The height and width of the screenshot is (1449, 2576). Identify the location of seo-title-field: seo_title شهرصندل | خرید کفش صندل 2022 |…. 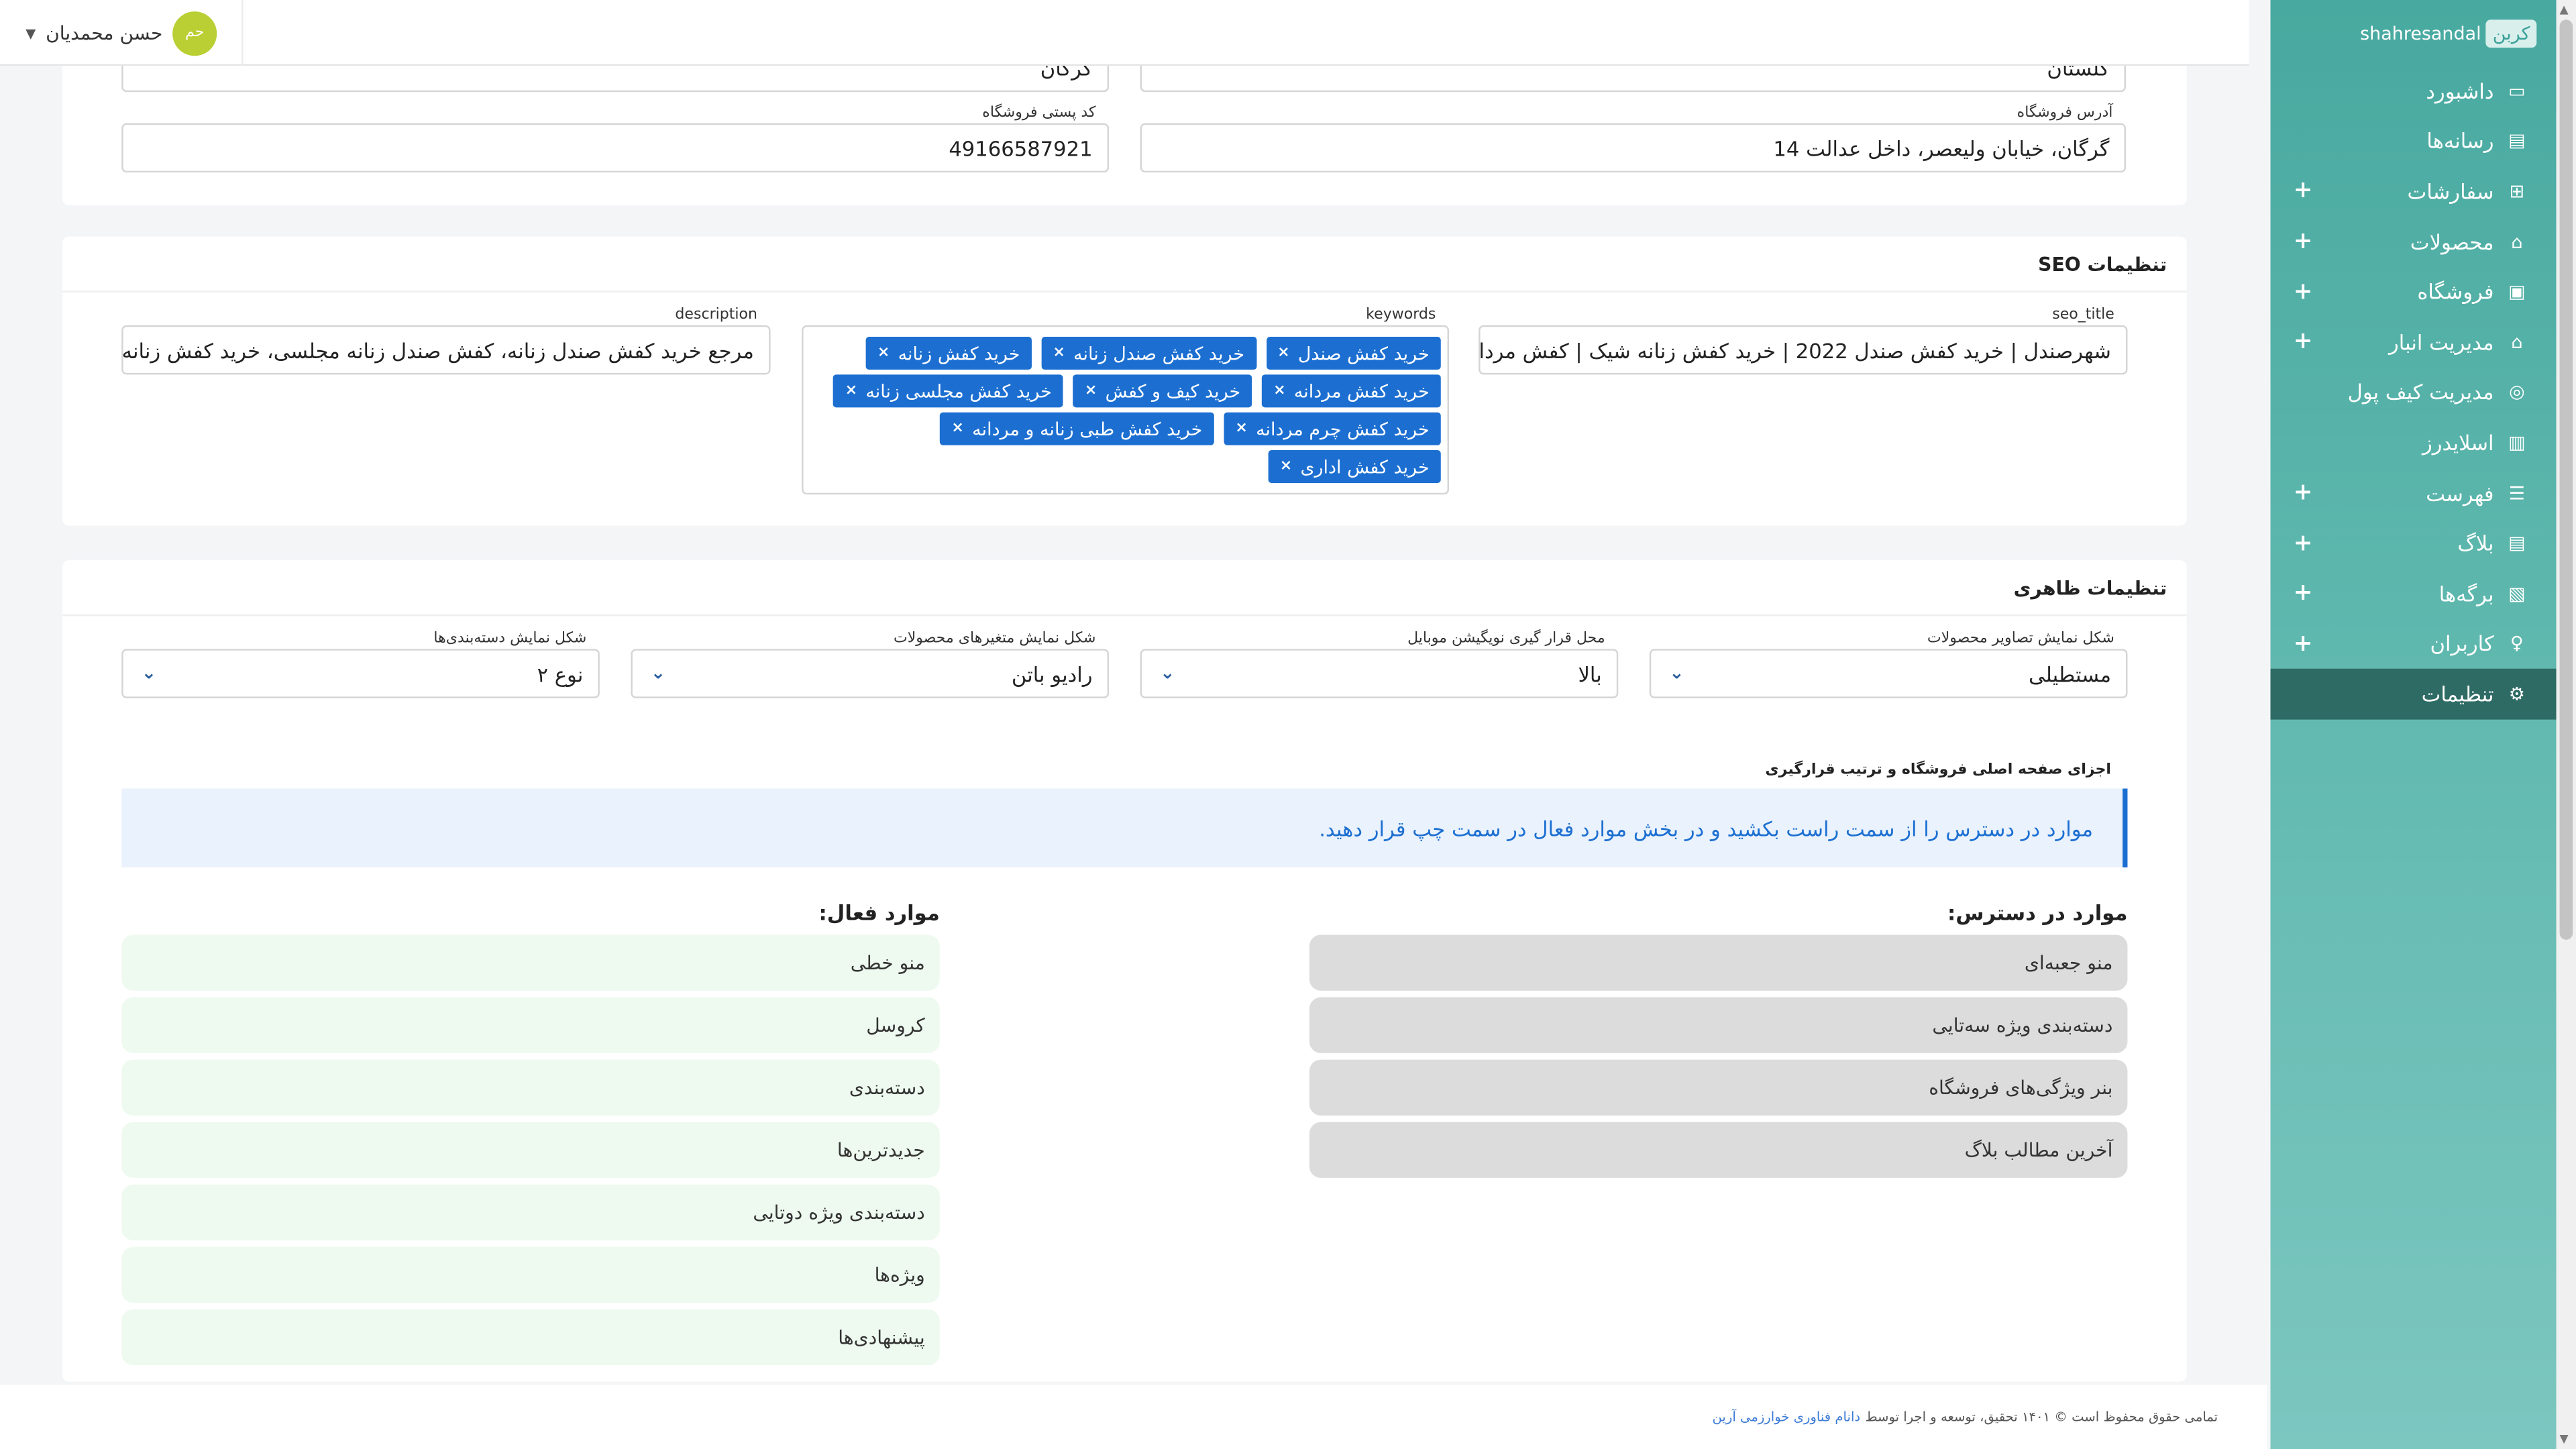
(1803, 341).